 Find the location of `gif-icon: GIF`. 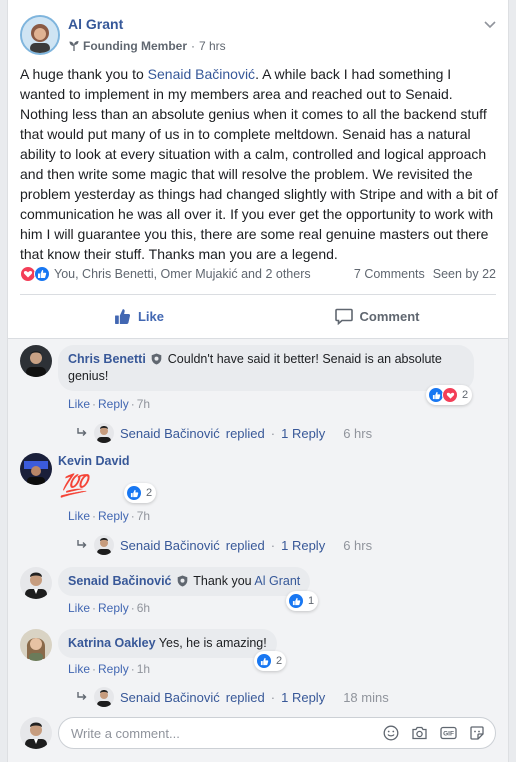

gif-icon: GIF is located at coordinates (448, 733).